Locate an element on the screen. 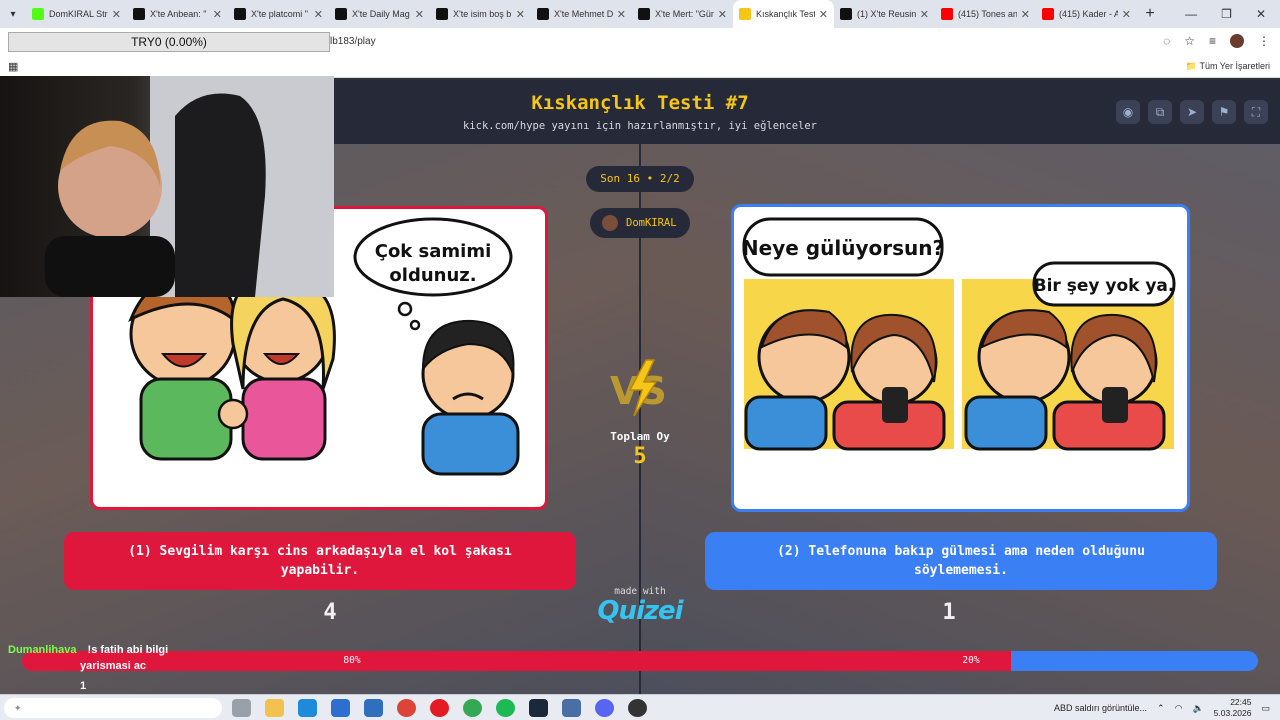 This screenshot has height=720, width=1280. browser-tab: (415) Kader - A ✕ is located at coordinates (1086, 14).